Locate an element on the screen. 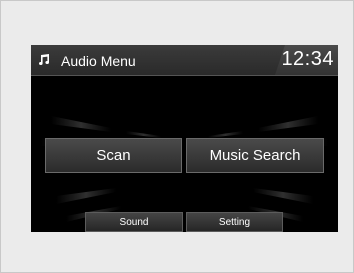 This screenshot has height=273, width=354. screen-title: Audio Menu is located at coordinates (98, 61).